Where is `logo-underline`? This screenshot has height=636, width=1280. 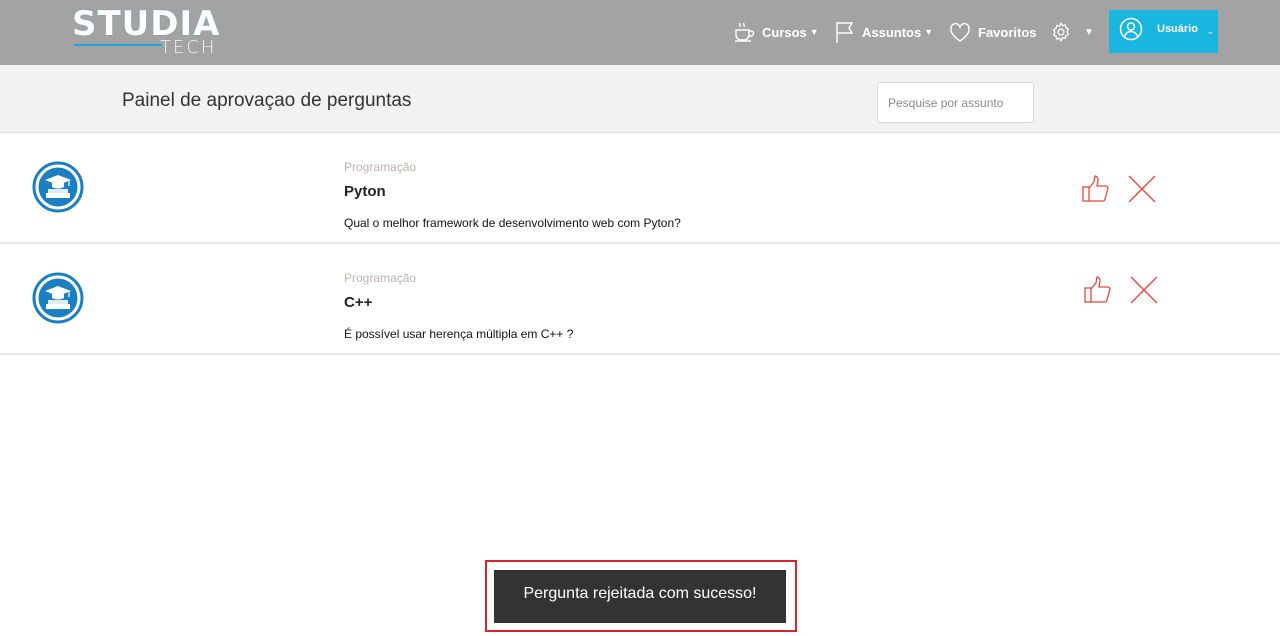 logo-underline is located at coordinates (118, 45).